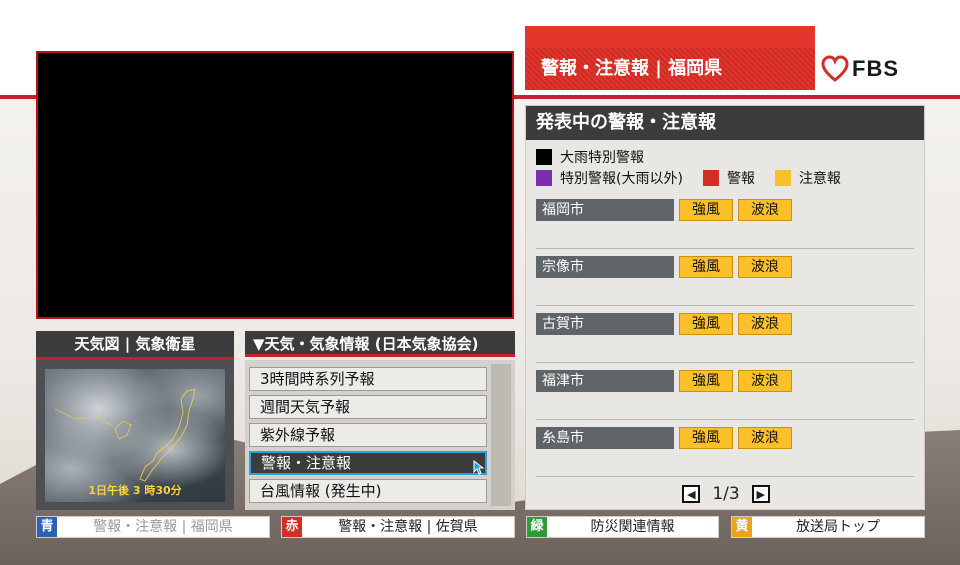 This screenshot has width=960, height=565. I want to click on weather-map-frame: 1日午後 3 時30分, so click(135, 435).